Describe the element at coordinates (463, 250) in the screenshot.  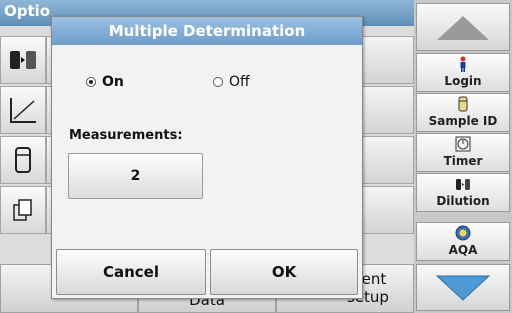
I see `aqa-label: AQA` at that location.